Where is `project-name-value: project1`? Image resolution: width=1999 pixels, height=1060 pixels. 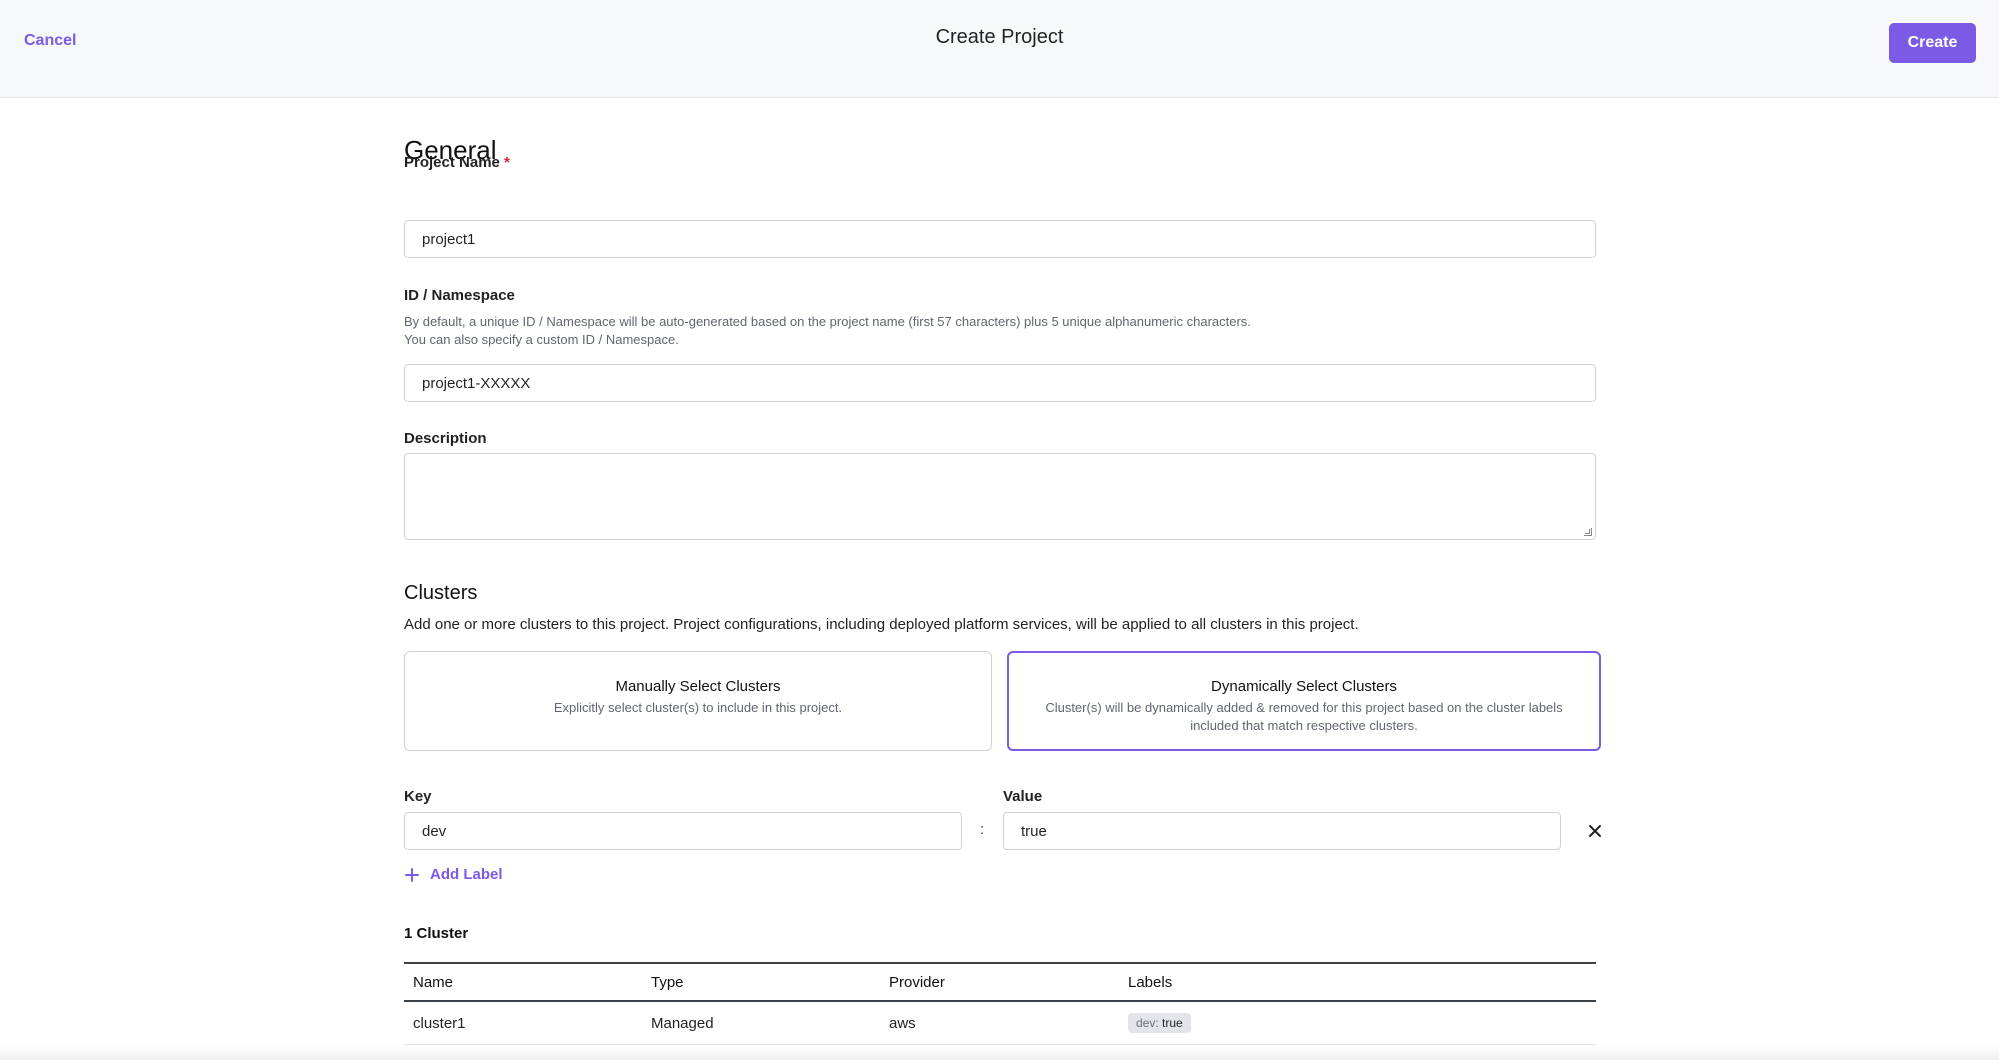
project-name-value: project1 is located at coordinates (449, 239).